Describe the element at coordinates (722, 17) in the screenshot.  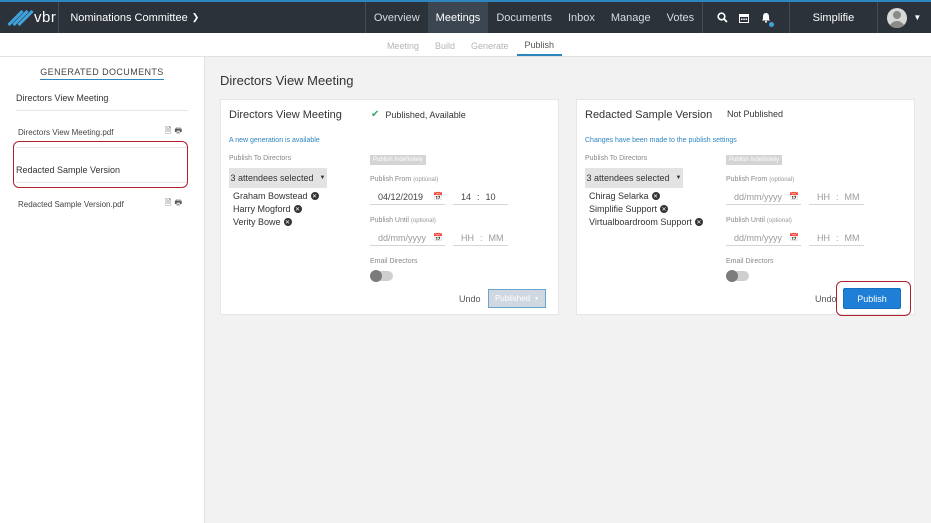
I see `search-icon` at that location.